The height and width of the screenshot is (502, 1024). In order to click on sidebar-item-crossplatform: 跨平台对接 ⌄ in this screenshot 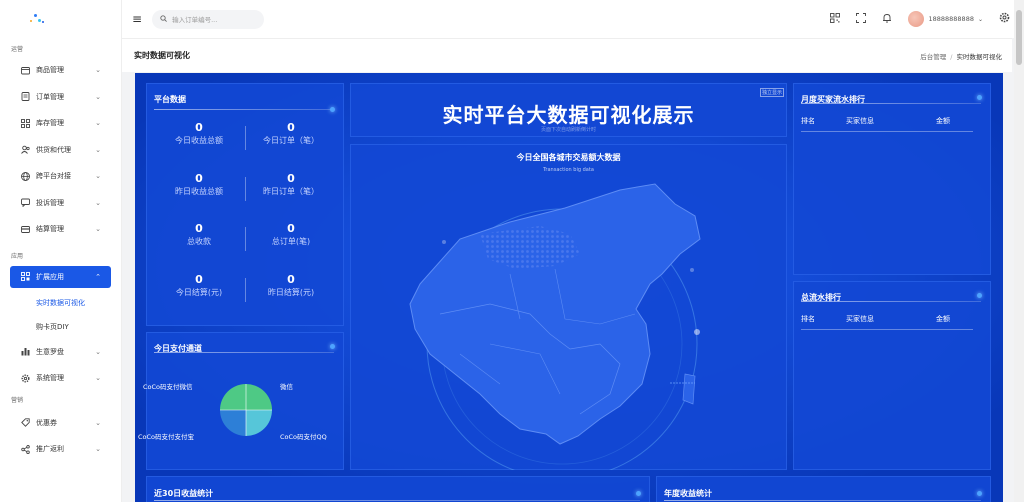, I will do `click(60, 176)`.